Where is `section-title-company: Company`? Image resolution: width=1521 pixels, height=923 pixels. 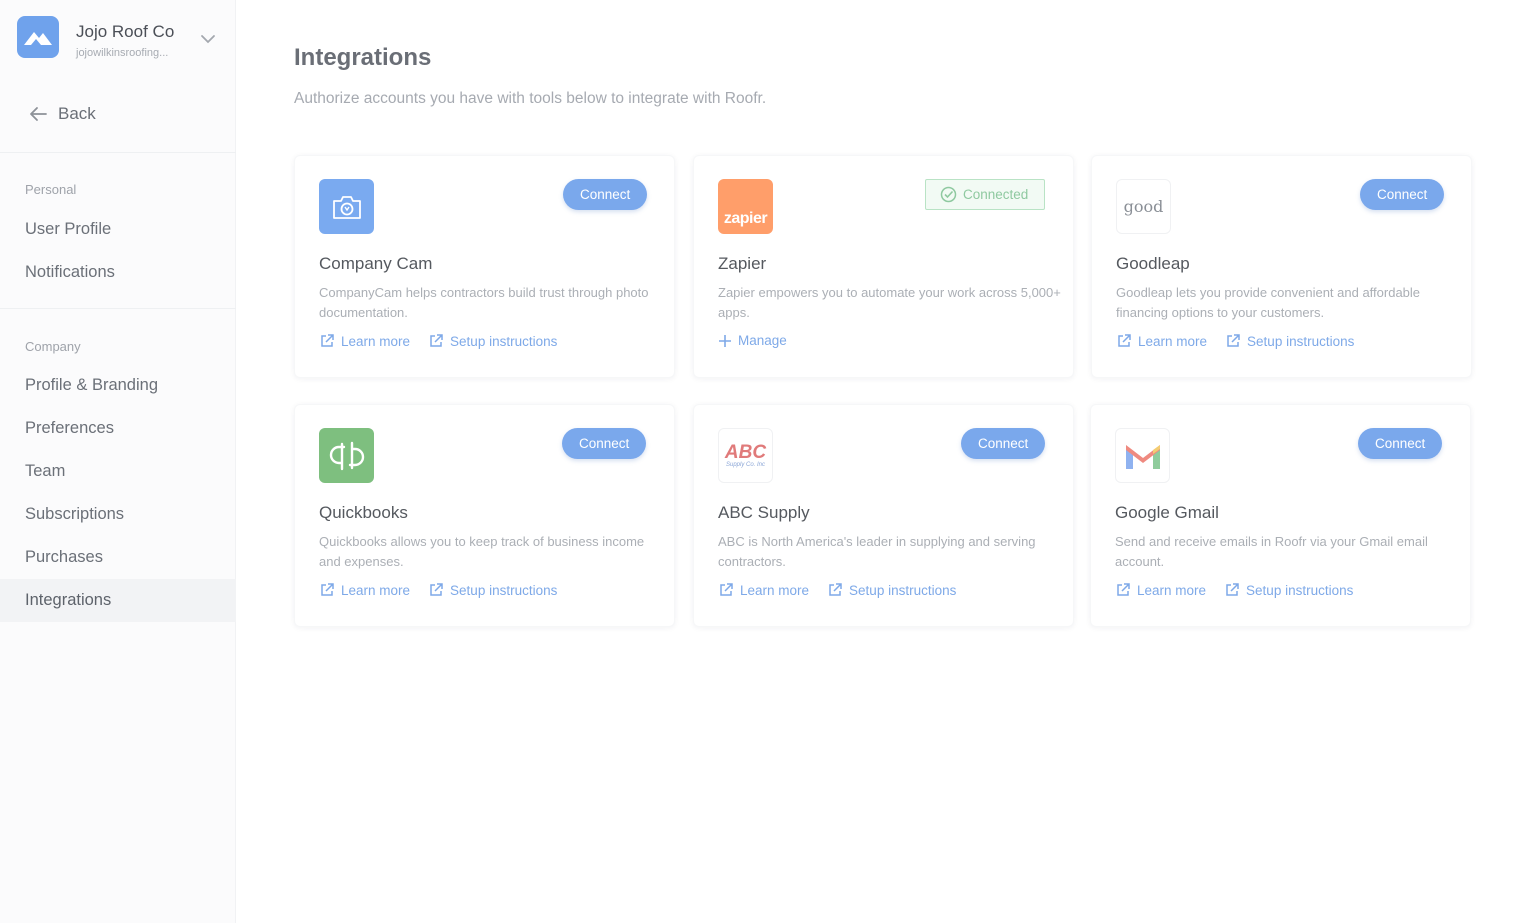 section-title-company: Company is located at coordinates (53, 346).